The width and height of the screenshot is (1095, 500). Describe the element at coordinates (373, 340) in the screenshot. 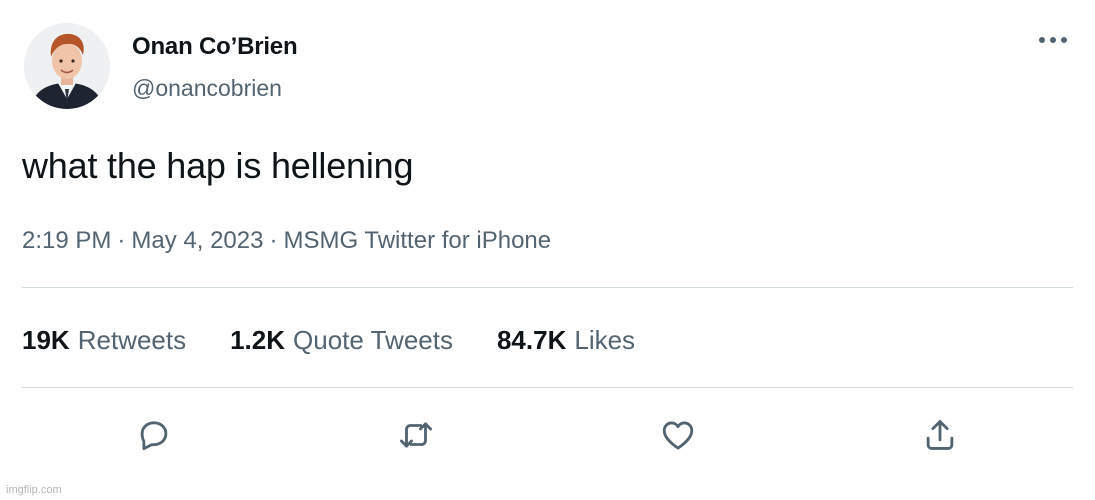

I see `stat-label: Quote Tweets` at that location.